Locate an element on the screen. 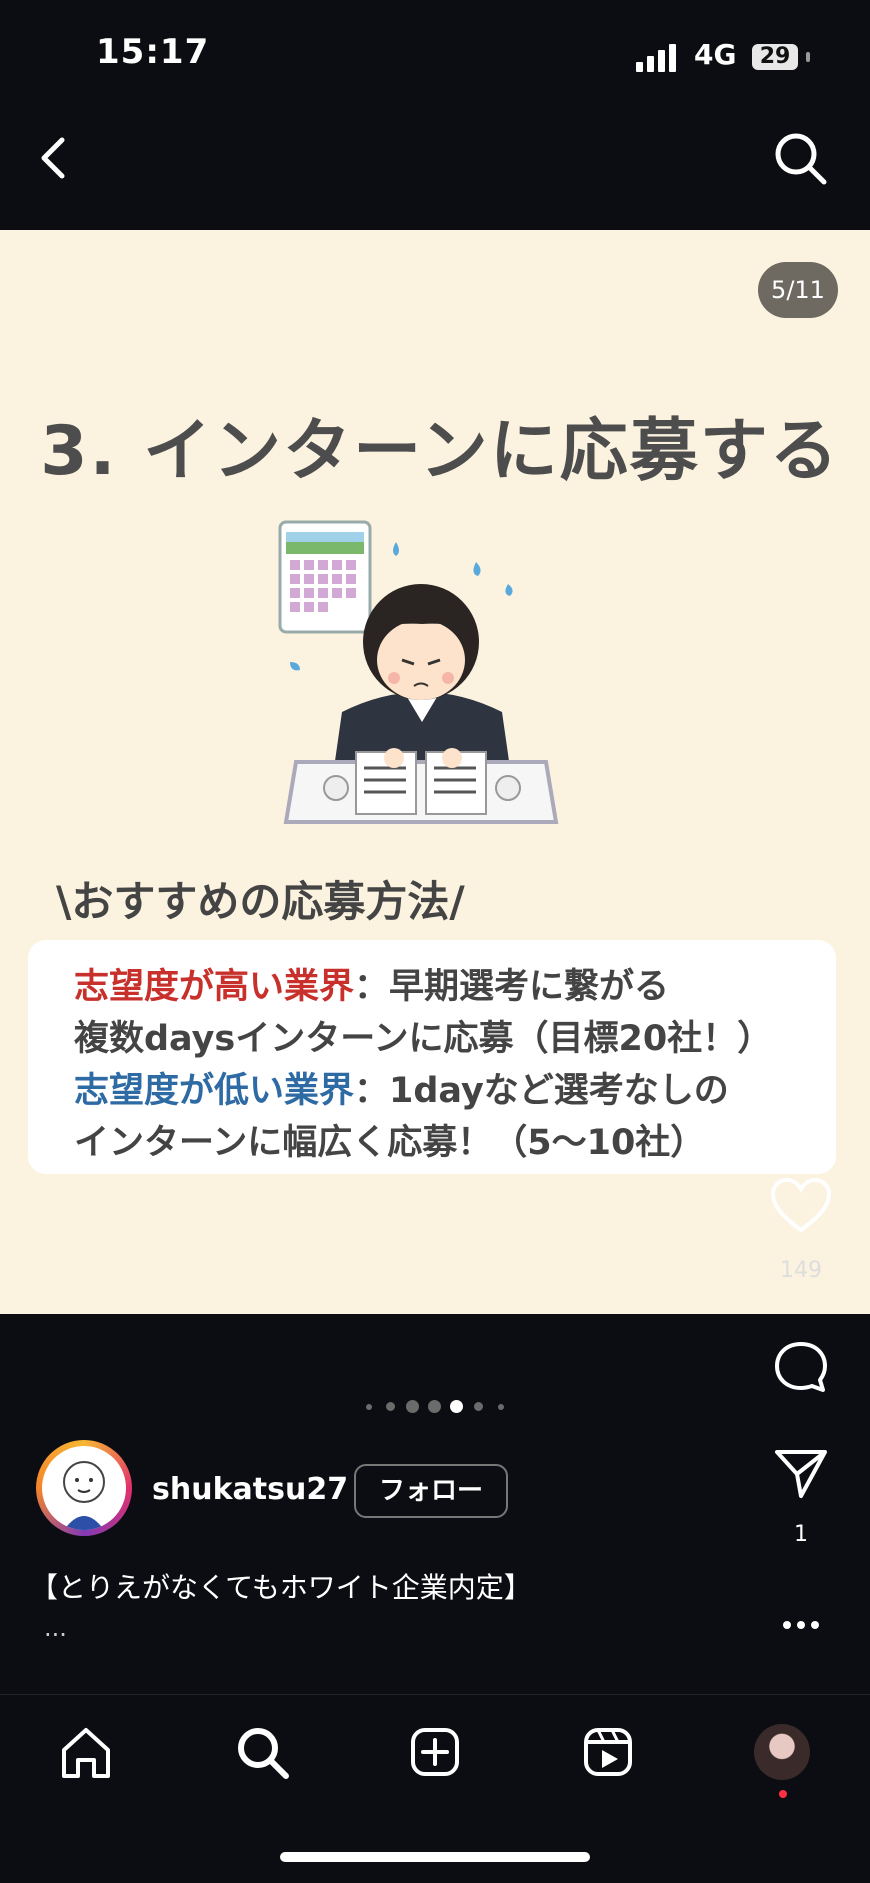  info-text: ：早期選考に繋がる is located at coordinates (512, 987).